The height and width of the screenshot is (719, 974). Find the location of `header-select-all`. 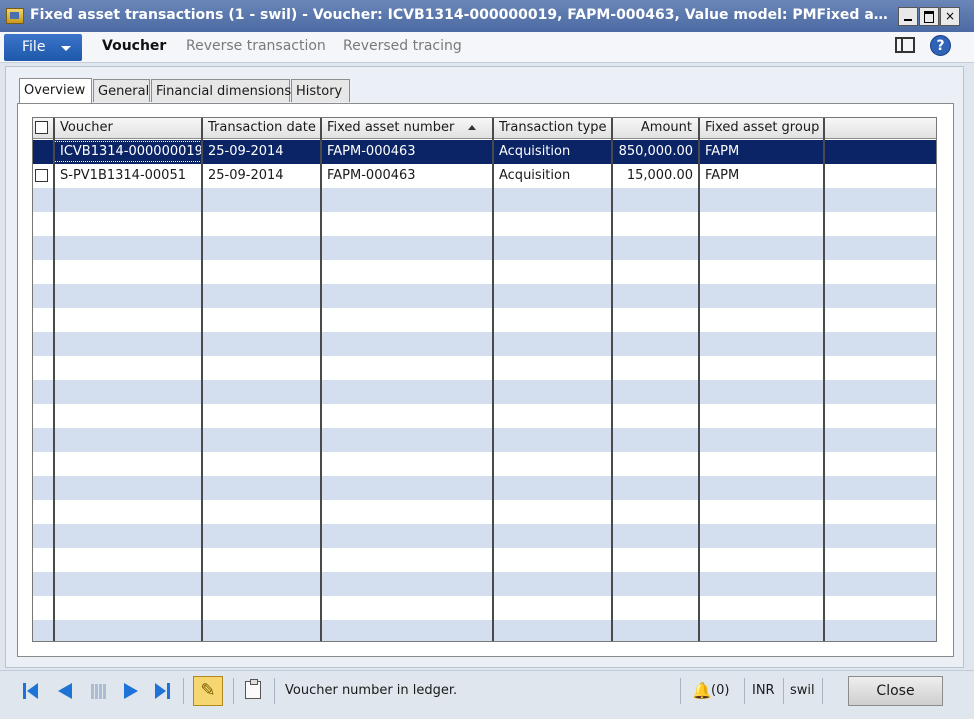

header-select-all is located at coordinates (43, 128).